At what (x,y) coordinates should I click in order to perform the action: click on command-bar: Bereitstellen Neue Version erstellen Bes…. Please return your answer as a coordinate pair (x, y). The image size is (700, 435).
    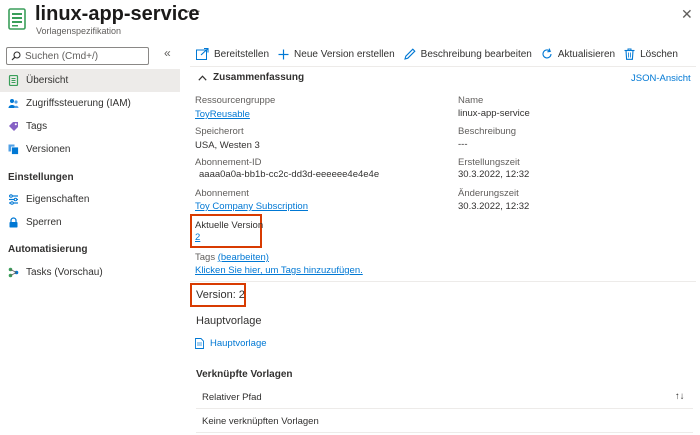
    Looking at the image, I should click on (441, 54).